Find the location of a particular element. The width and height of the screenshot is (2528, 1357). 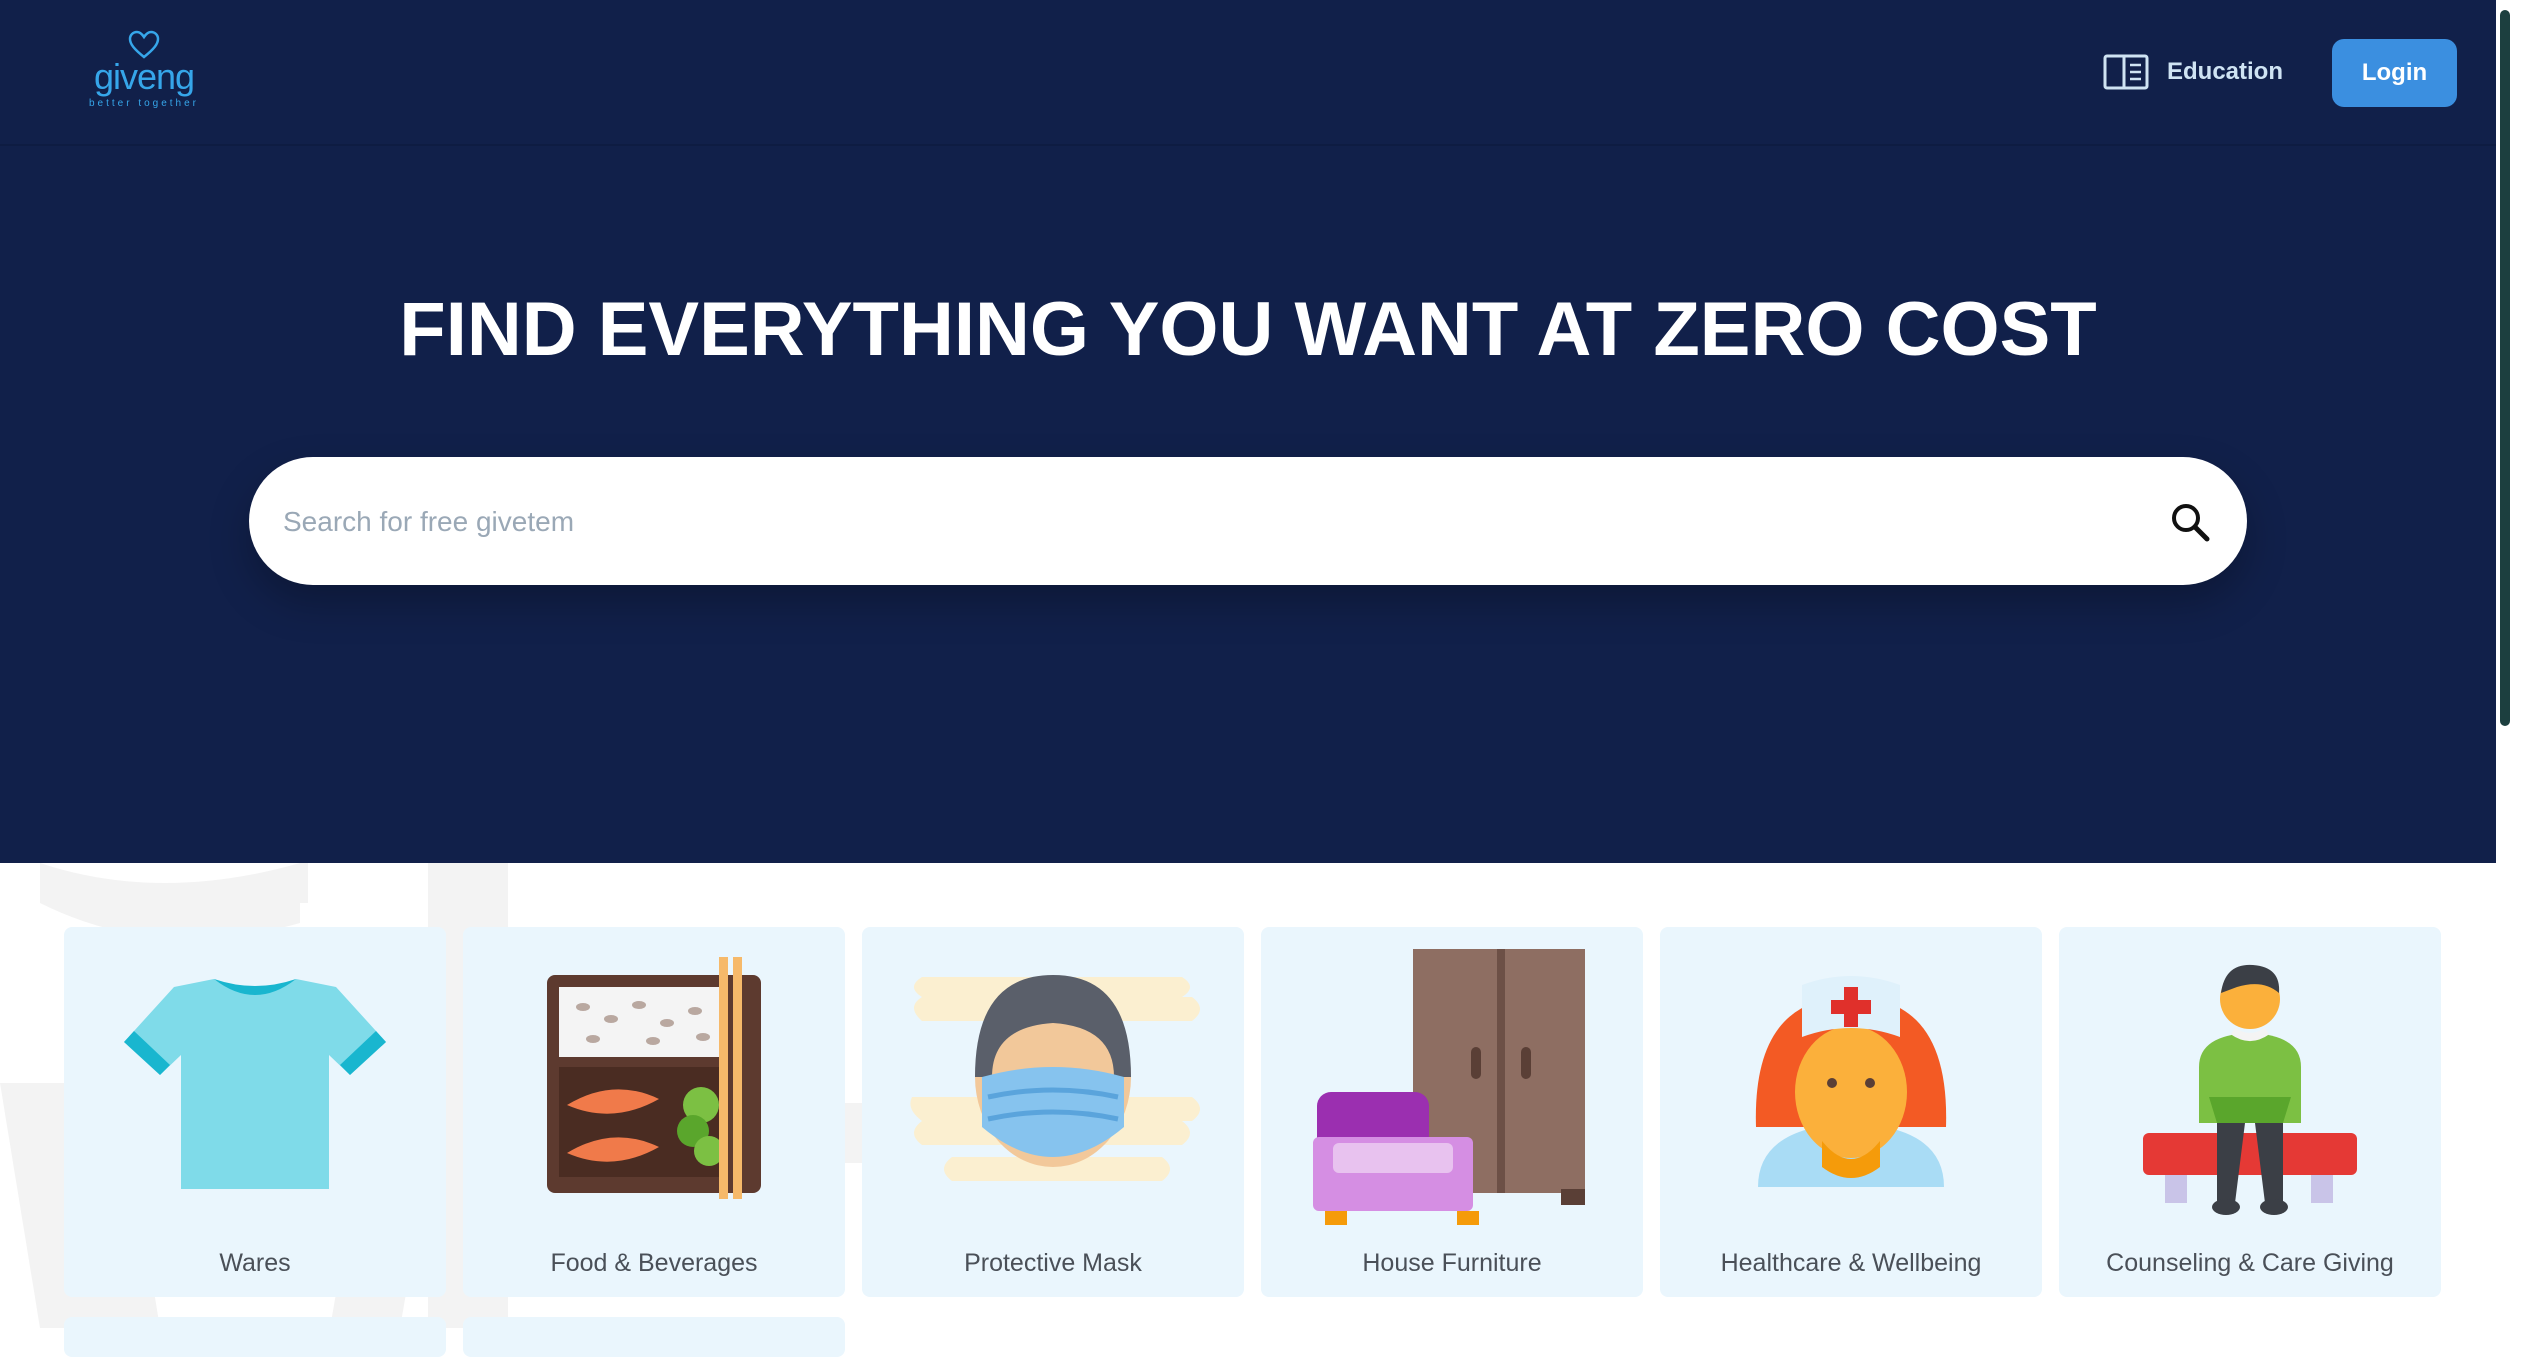

scrollbar-thumb is located at coordinates (2505, 368).